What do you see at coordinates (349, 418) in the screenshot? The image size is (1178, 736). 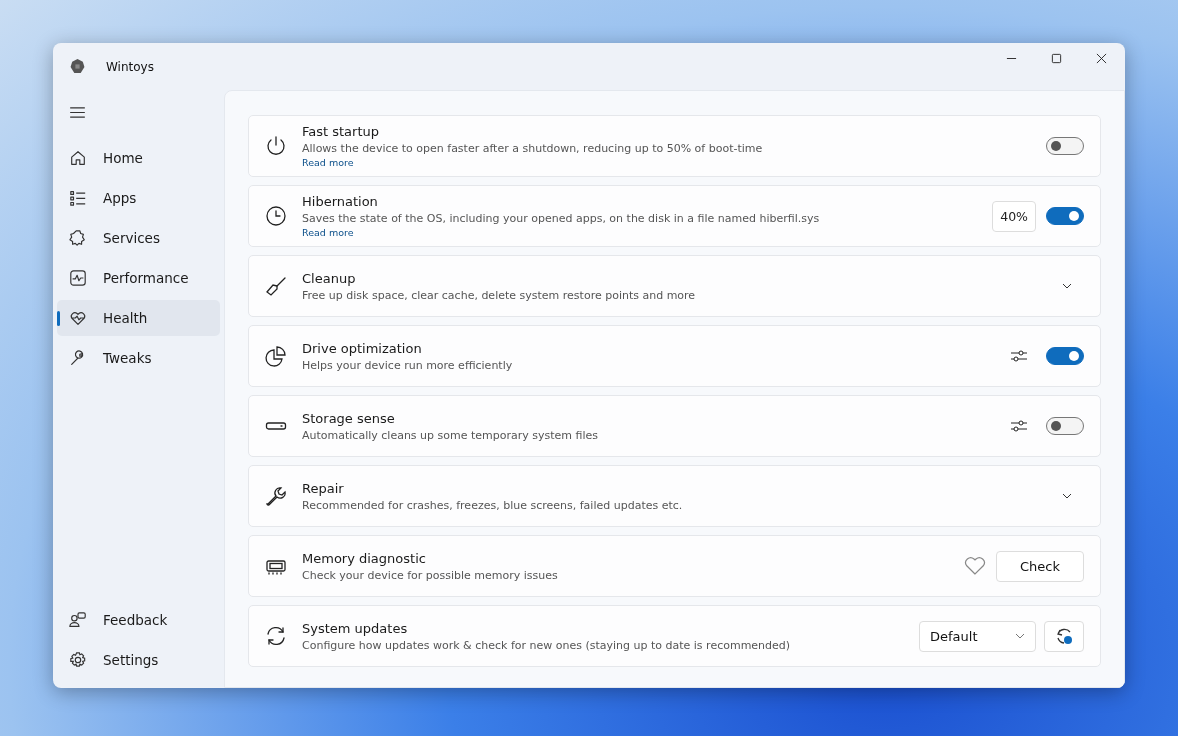 I see `setting-title: Storage sense` at bounding box center [349, 418].